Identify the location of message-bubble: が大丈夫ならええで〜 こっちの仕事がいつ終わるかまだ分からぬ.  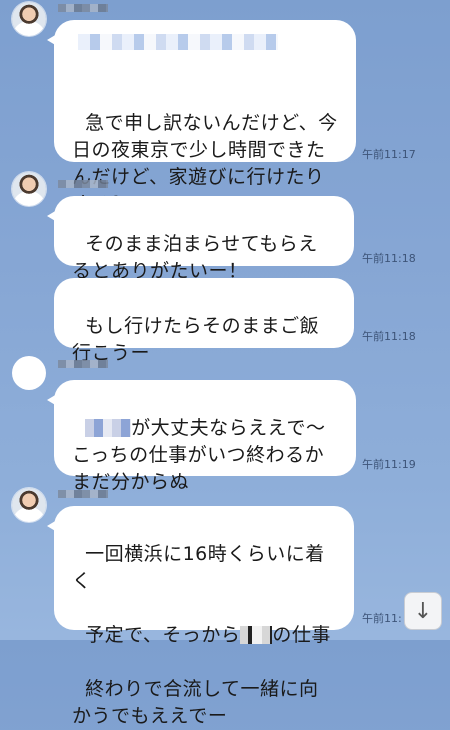
(201, 436).